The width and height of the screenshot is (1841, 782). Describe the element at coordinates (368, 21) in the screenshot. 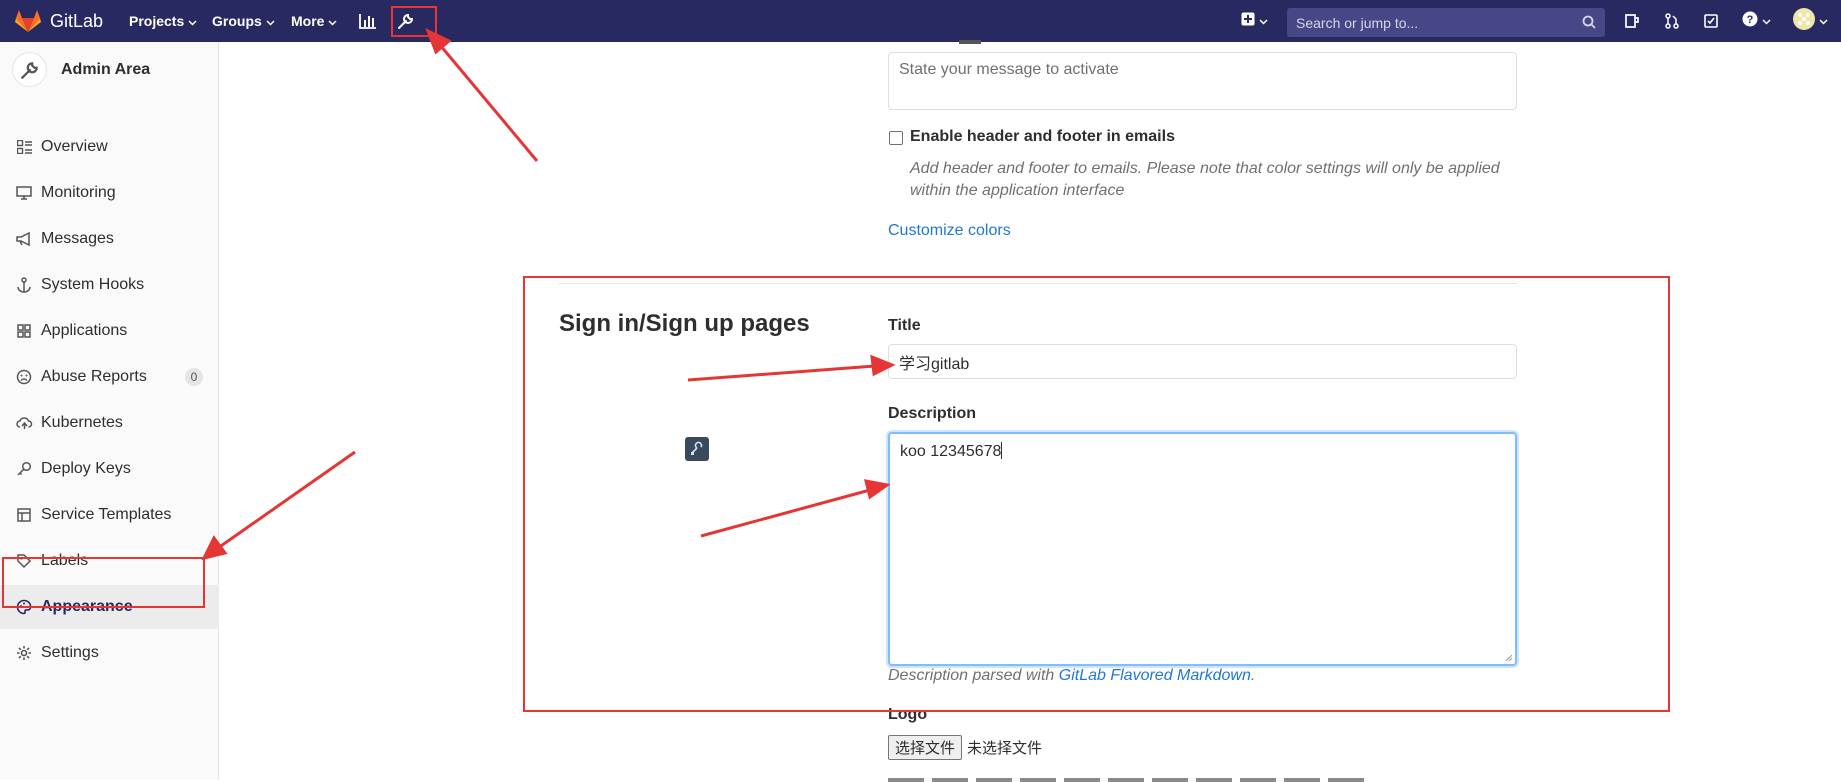

I see `activity-chart-icon` at that location.